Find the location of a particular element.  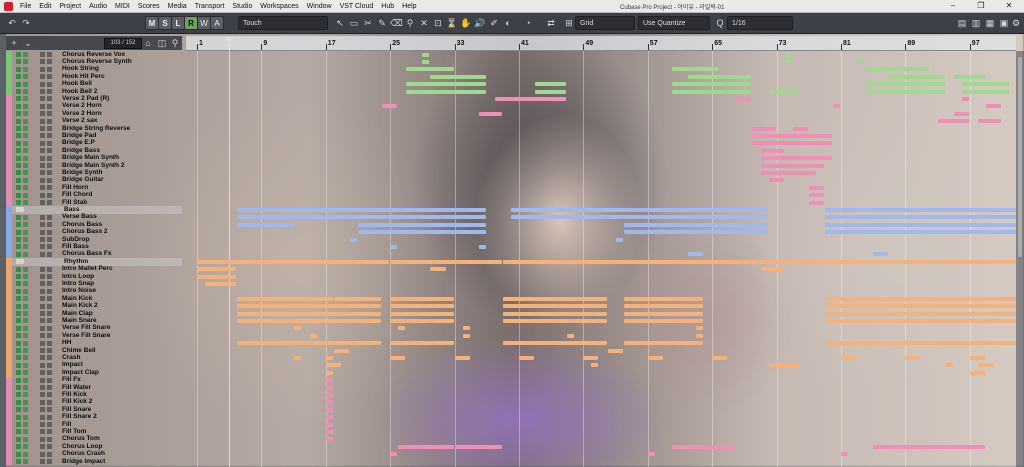

menu-hub: Hub is located at coordinates (387, 6).